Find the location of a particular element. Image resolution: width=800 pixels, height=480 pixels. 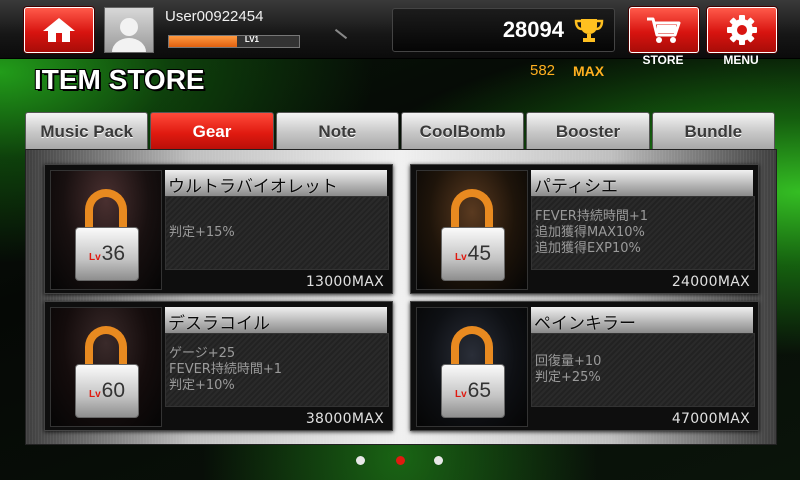

item-description: FEVER持続時間+1 追加獲得MAX10% 追加獲得EXP10% is located at coordinates (643, 233).